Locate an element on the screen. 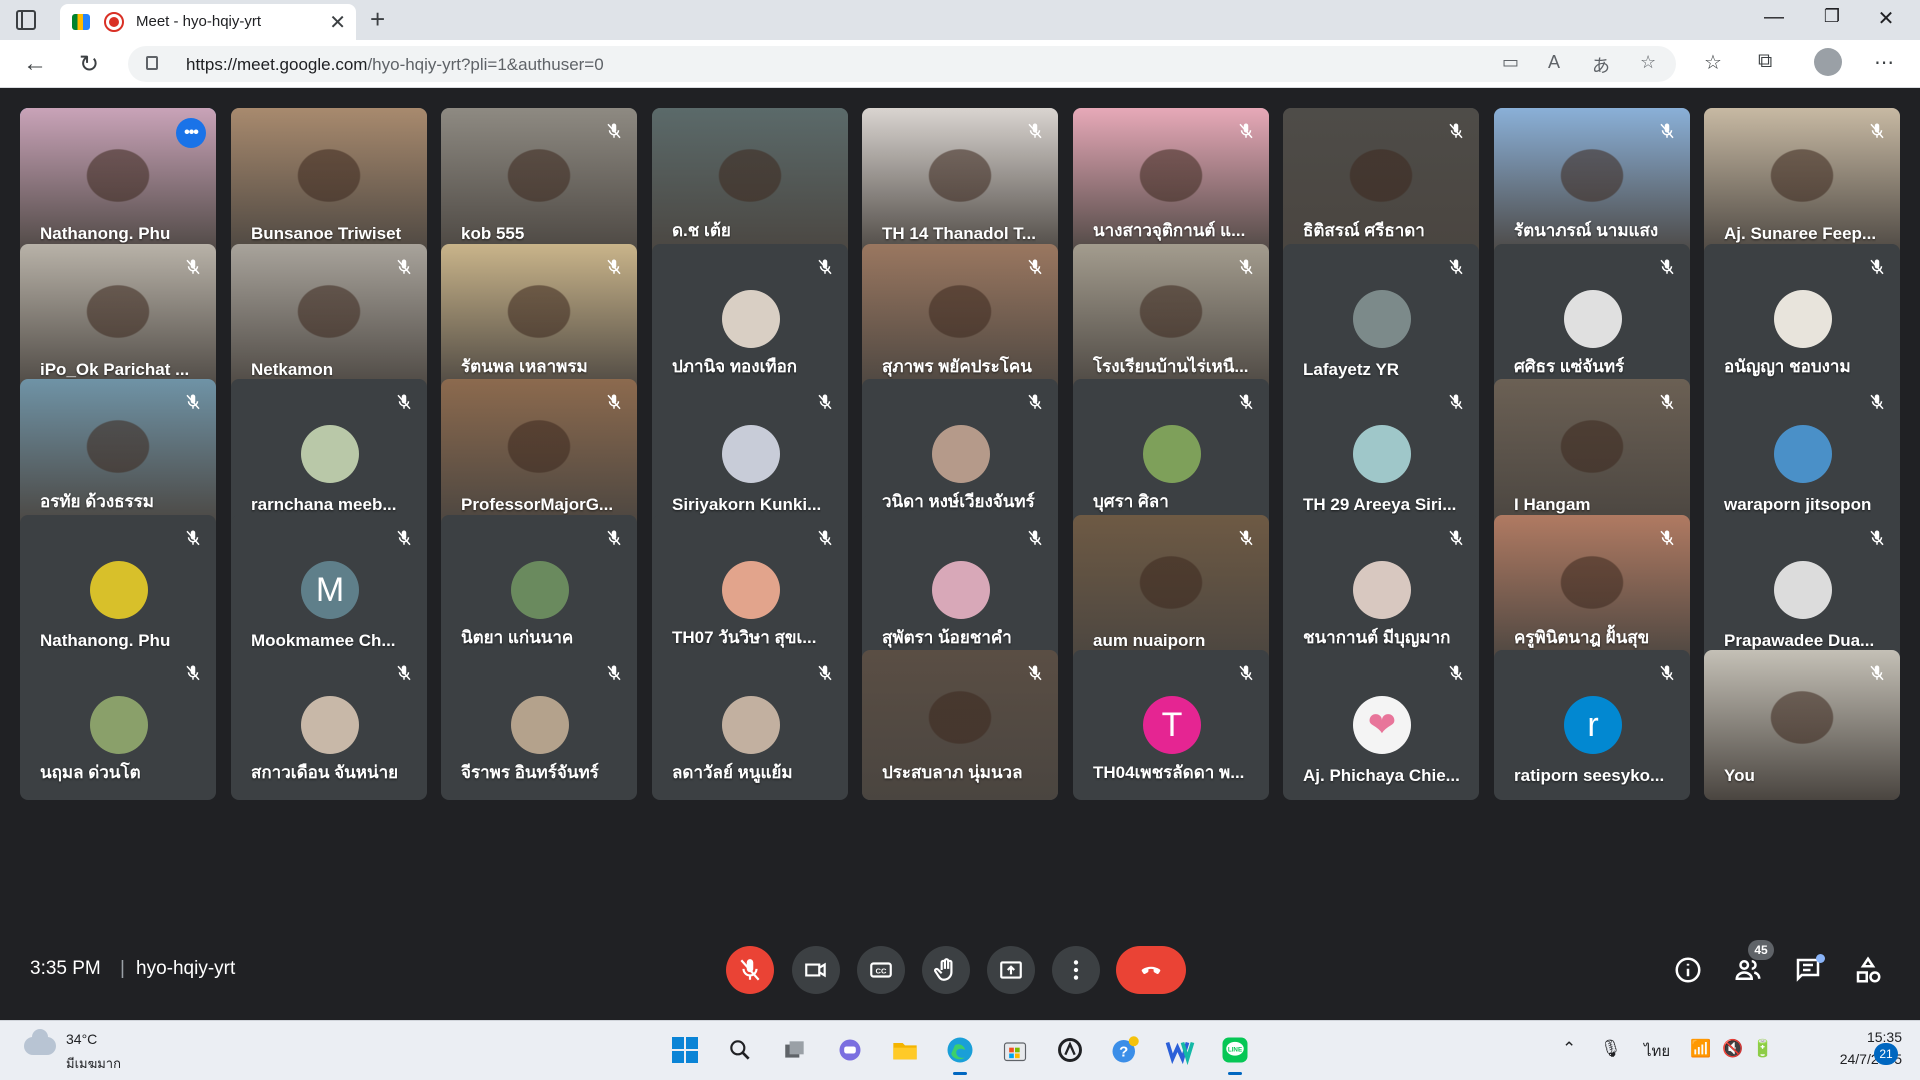  raise-hand-button is located at coordinates (946, 970).